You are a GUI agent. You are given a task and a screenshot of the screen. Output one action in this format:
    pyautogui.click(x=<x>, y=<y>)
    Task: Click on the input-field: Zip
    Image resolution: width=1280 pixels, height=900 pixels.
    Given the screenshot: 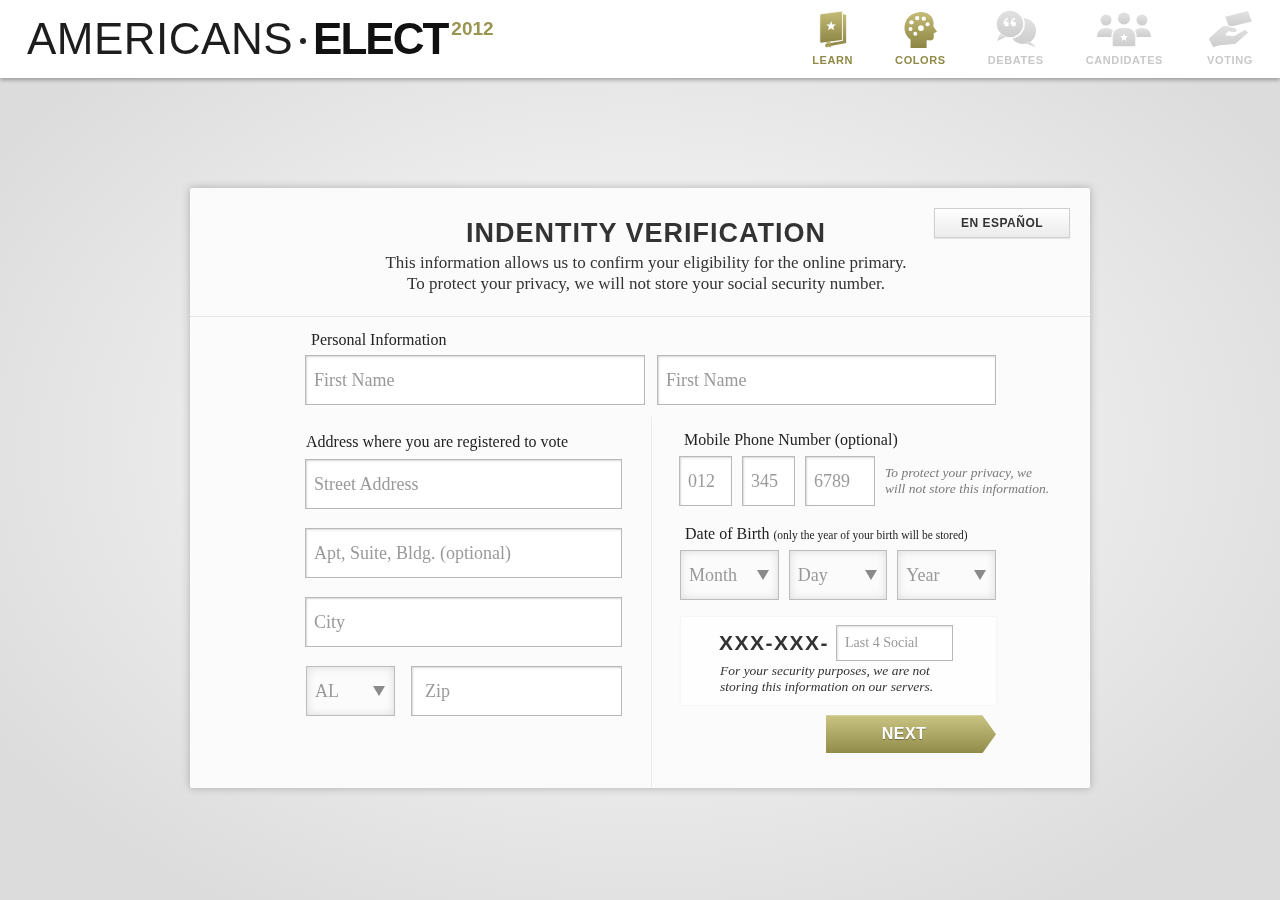 What is the action you would take?
    pyautogui.click(x=516, y=691)
    